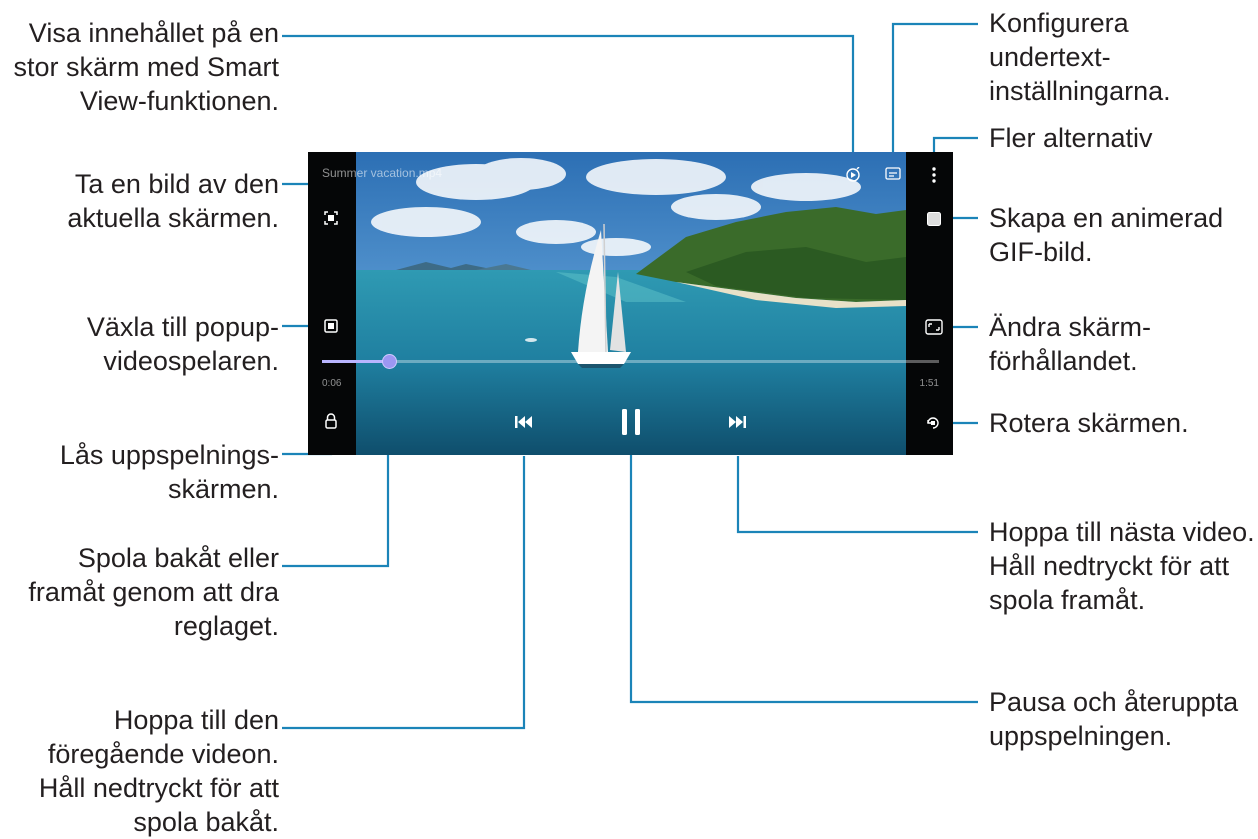 This screenshot has height=839, width=1258. I want to click on elapsed-time: 0:06, so click(332, 383).